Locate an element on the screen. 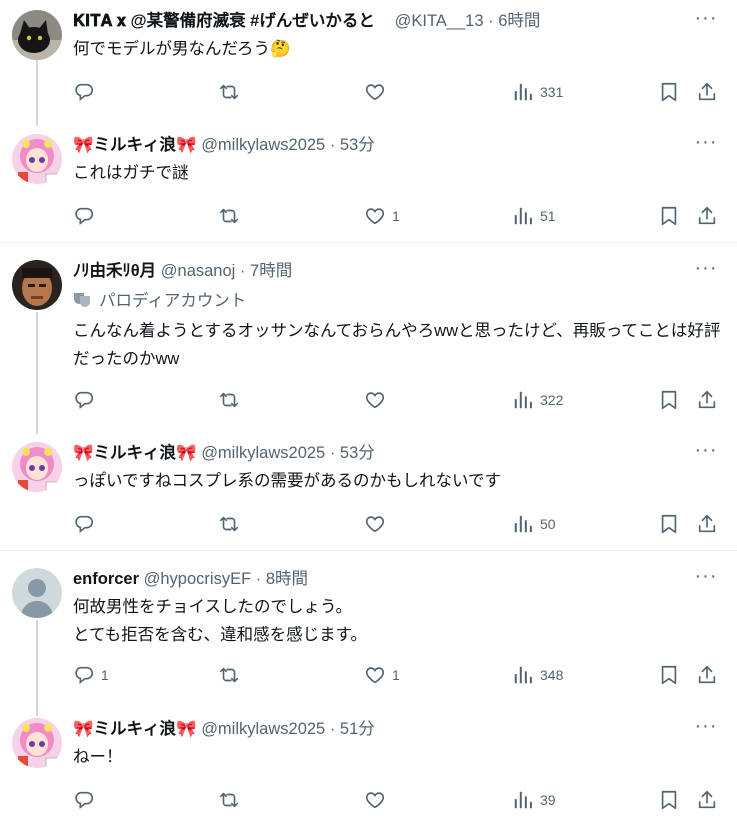 The height and width of the screenshot is (820, 737). post-actions: 322 is located at coordinates (405, 400).